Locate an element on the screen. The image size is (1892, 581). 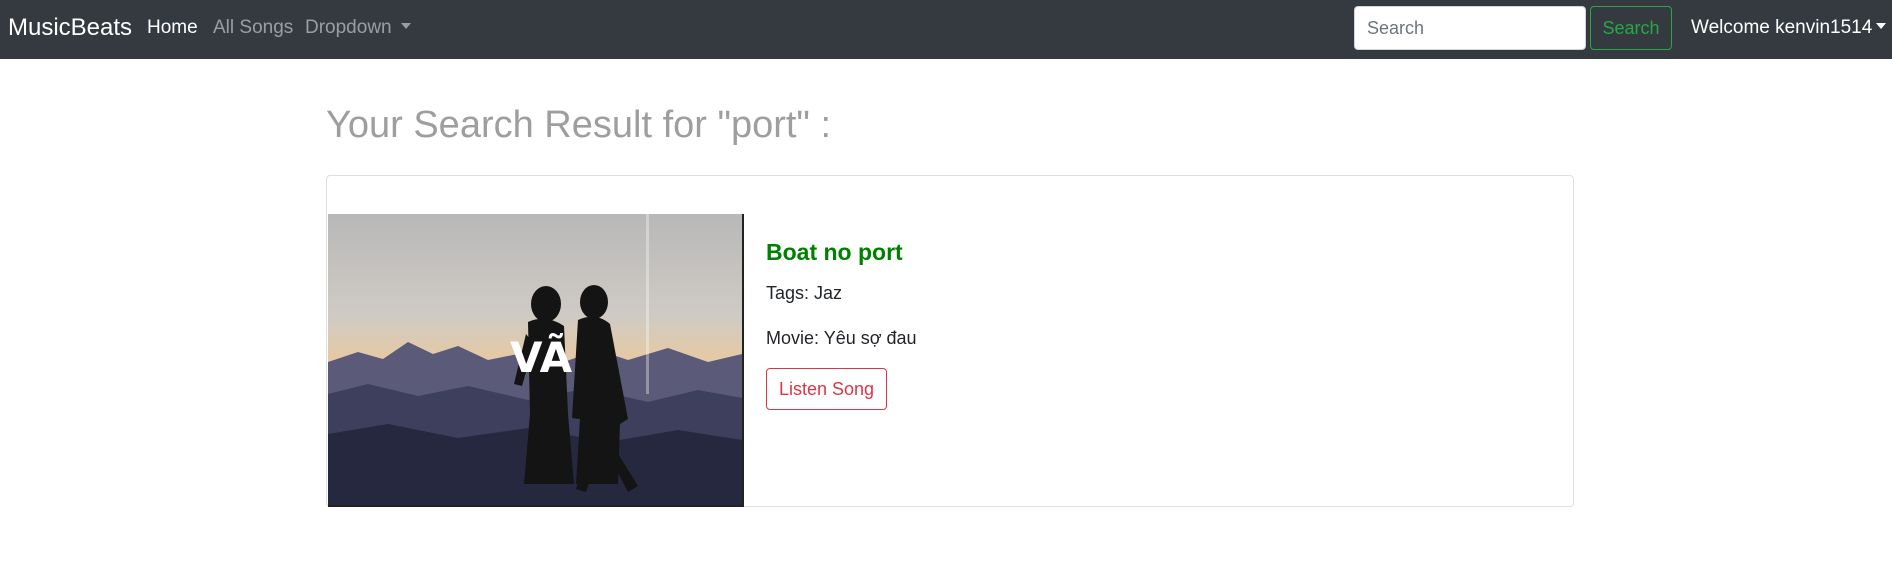
user-menu: Welcome kenvin1514 is located at coordinates (1789, 28).